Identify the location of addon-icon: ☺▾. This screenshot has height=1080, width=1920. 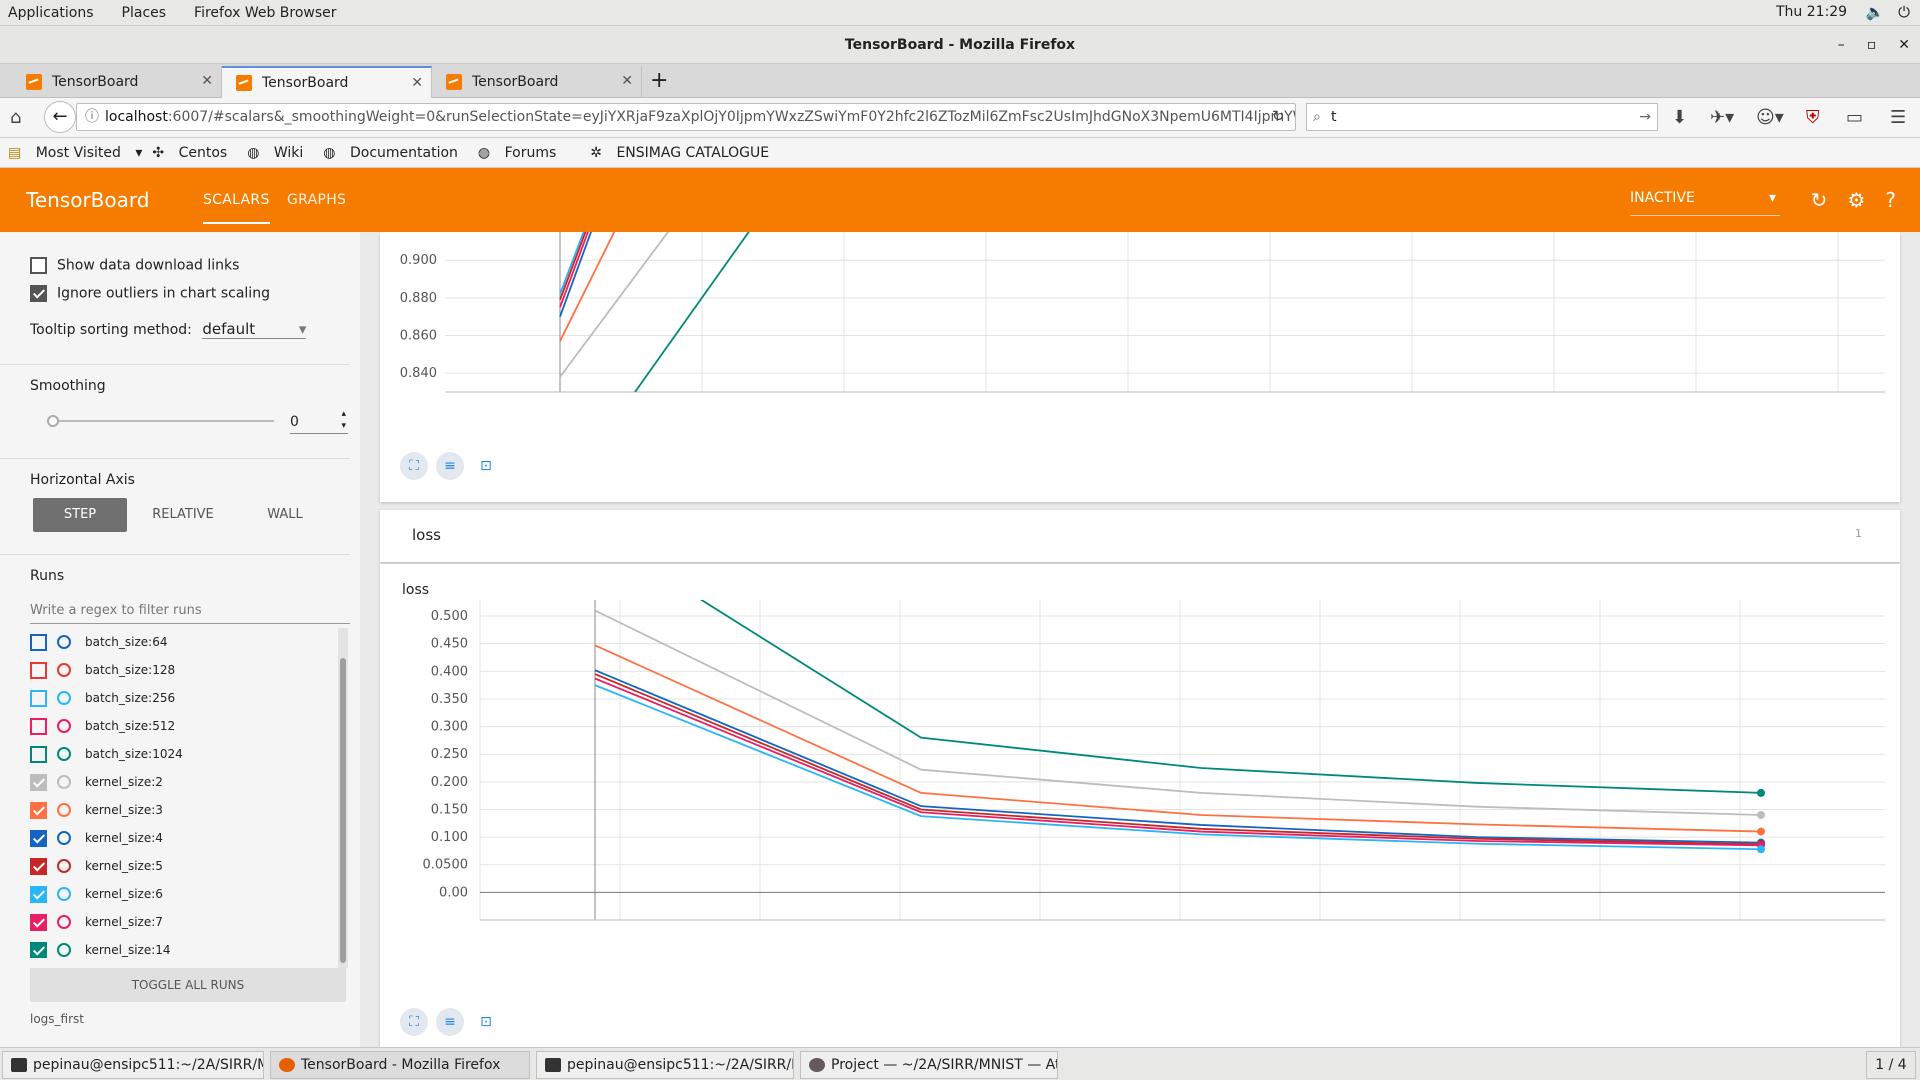
(1770, 117).